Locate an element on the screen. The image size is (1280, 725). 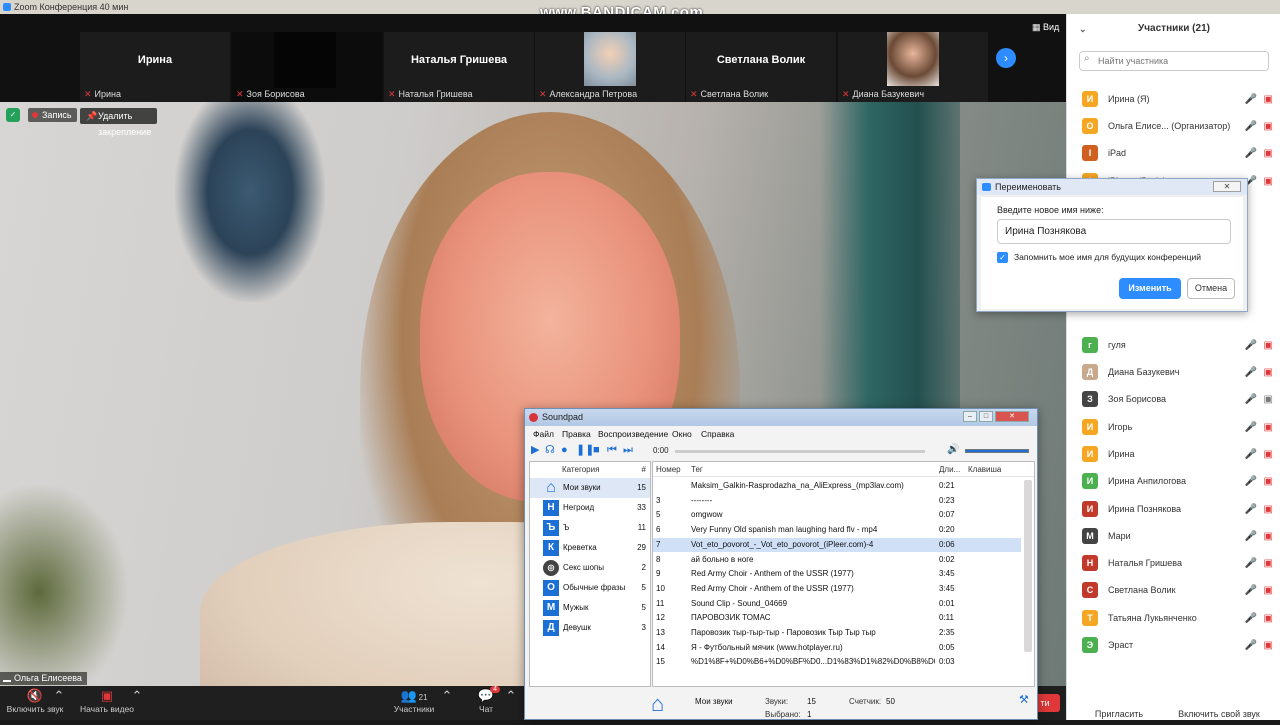
category-item: ◎ Секс шопы 2 is located at coordinates (590, 568).